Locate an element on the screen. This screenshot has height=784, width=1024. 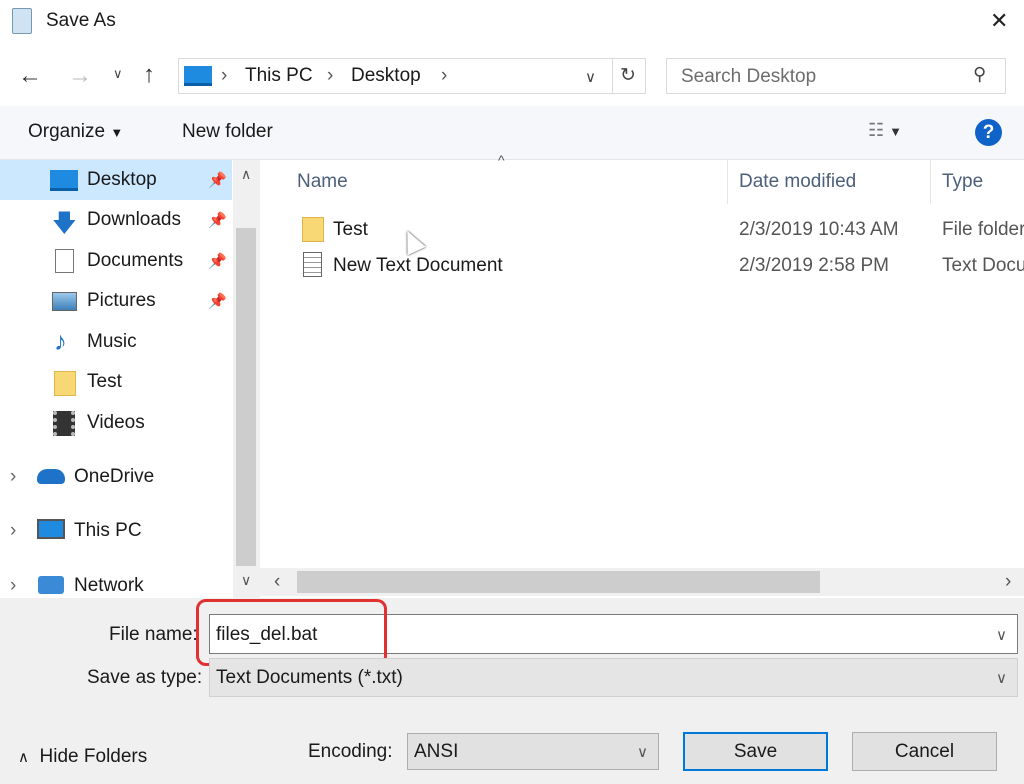
address-bar: › This PC › Desktop › ∨ ↻ is located at coordinates (412, 76).